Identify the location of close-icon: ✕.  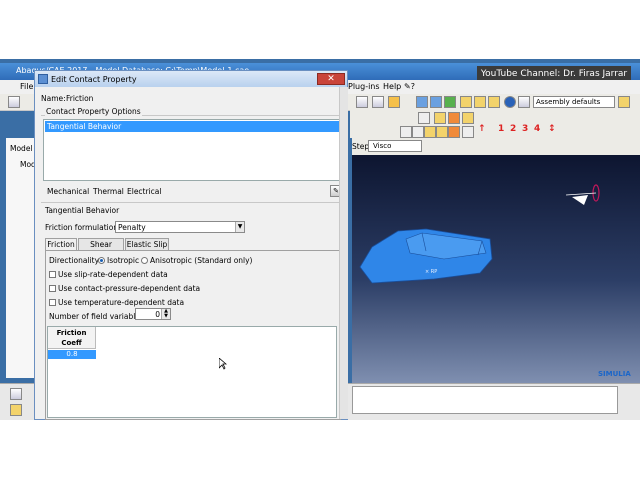
(331, 79).